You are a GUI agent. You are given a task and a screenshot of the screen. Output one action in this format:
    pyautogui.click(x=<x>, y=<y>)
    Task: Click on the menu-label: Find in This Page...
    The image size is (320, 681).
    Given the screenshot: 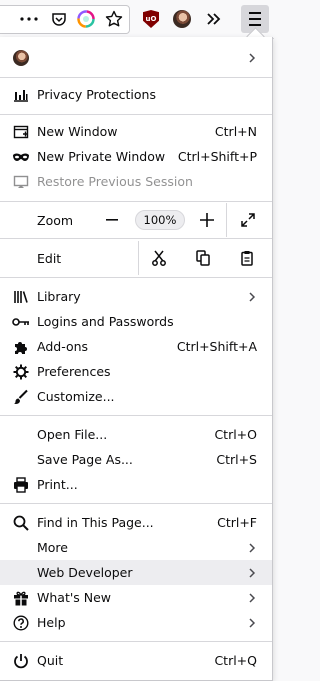 What is the action you would take?
    pyautogui.click(x=95, y=522)
    